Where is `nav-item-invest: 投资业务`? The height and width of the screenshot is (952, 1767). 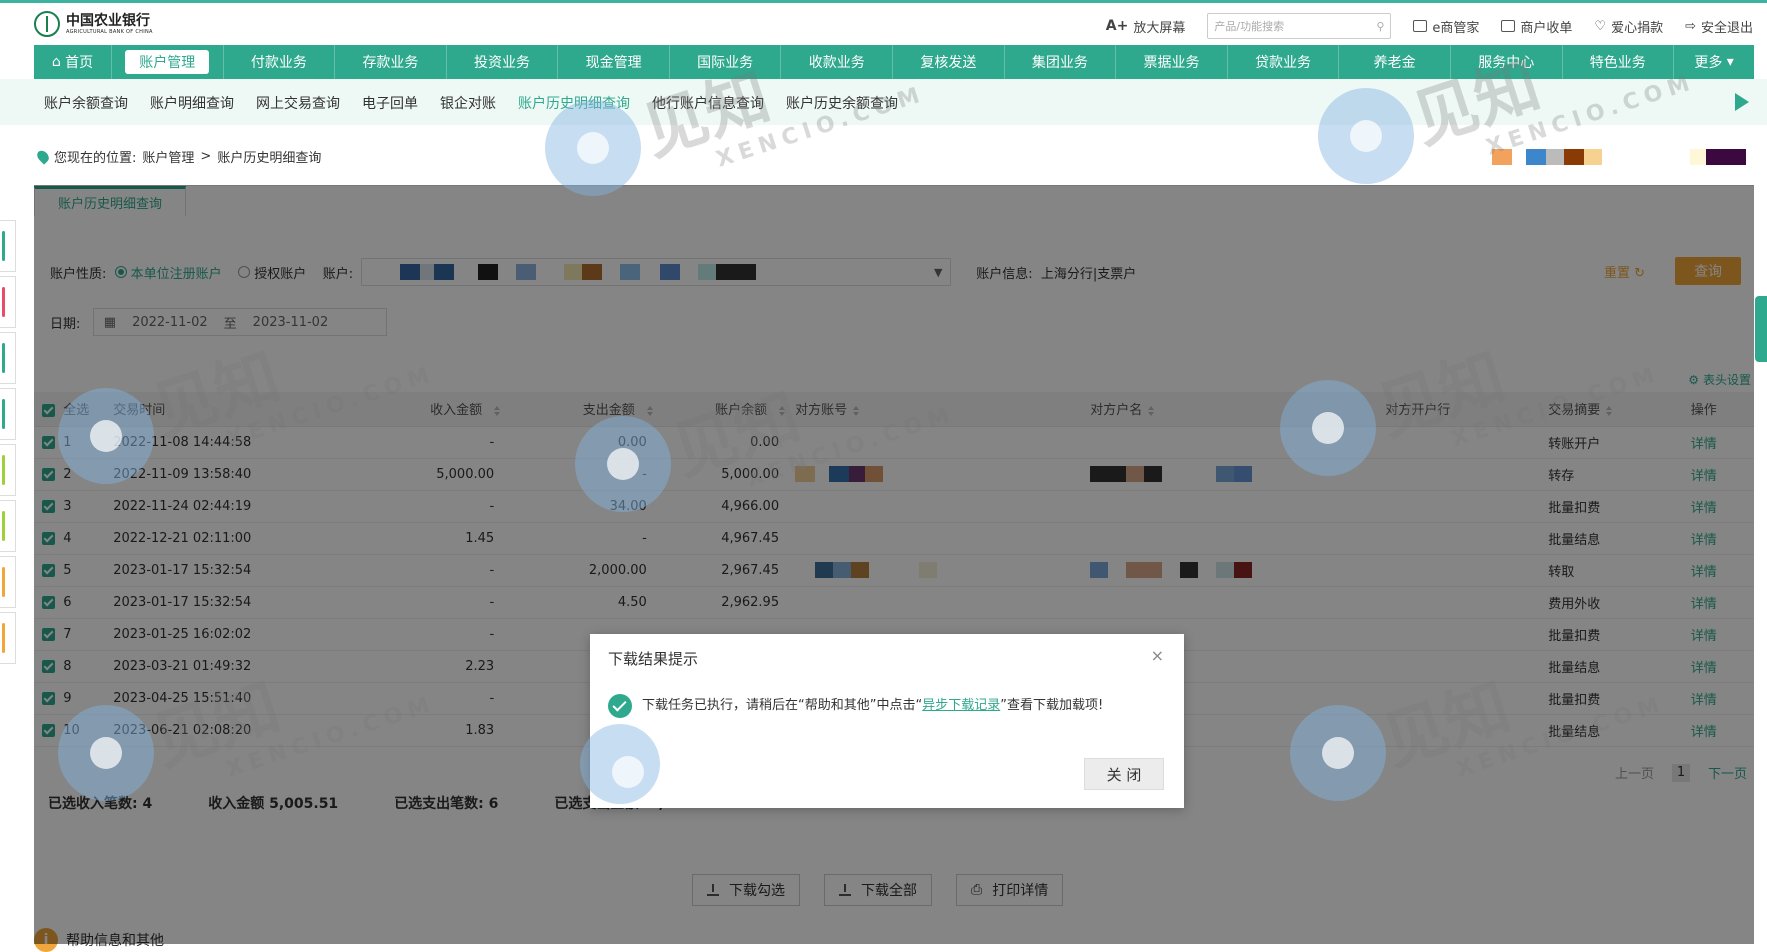 nav-item-invest: 投资业务 is located at coordinates (503, 62).